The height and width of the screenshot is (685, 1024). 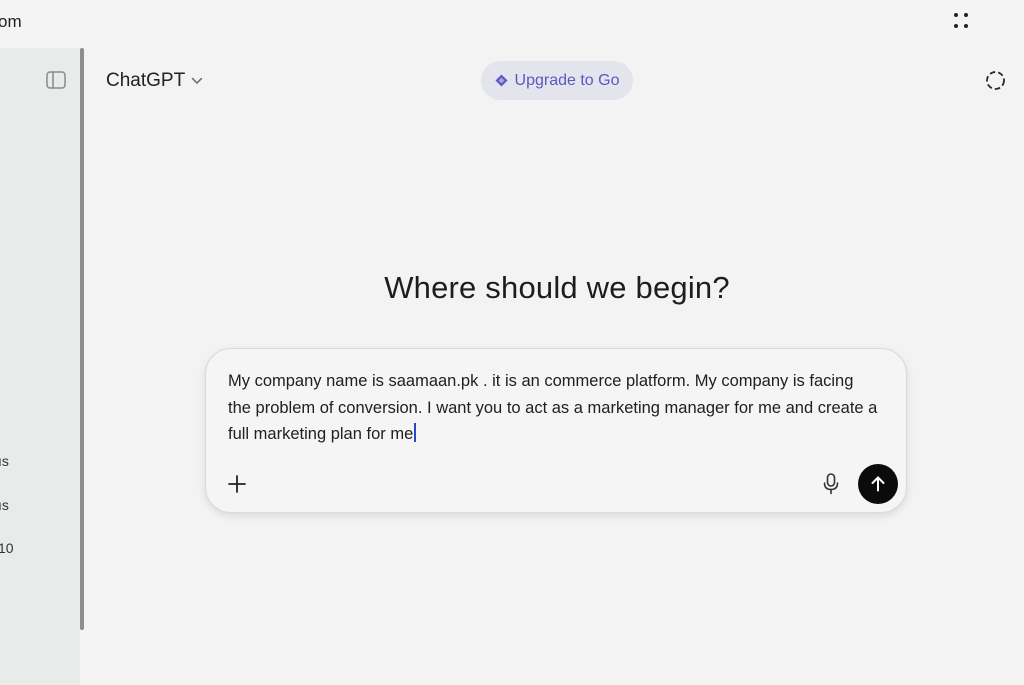 What do you see at coordinates (567, 80) in the screenshot?
I see `upgrade-label: Upgrade to Go` at bounding box center [567, 80].